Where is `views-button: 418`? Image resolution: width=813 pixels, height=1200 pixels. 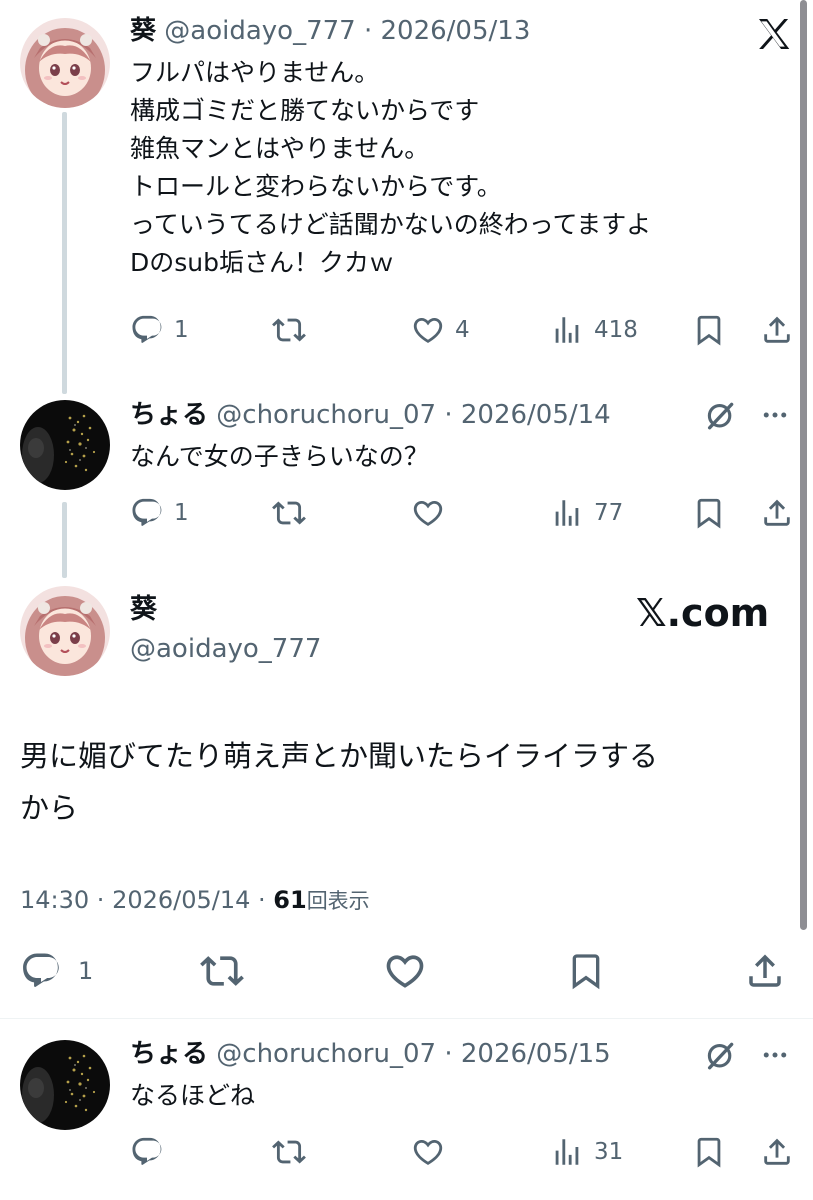 views-button: 418 is located at coordinates (594, 330).